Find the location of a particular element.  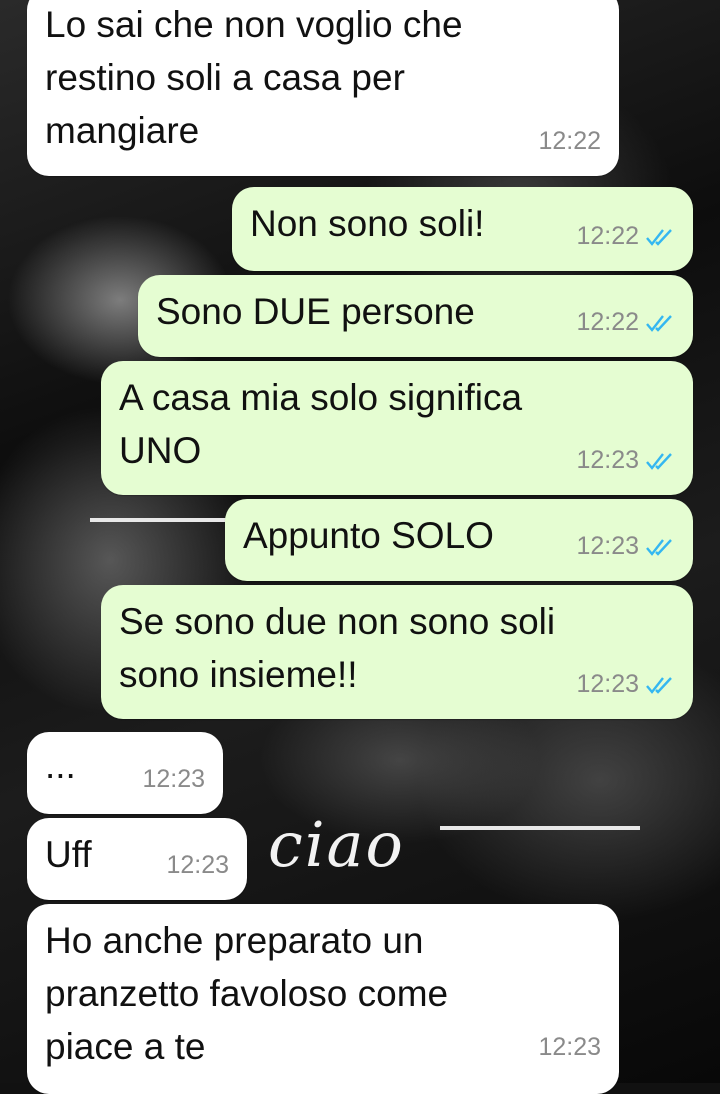

outgoing-message-bubble: Non sono soli! 12:22 is located at coordinates (462, 229).